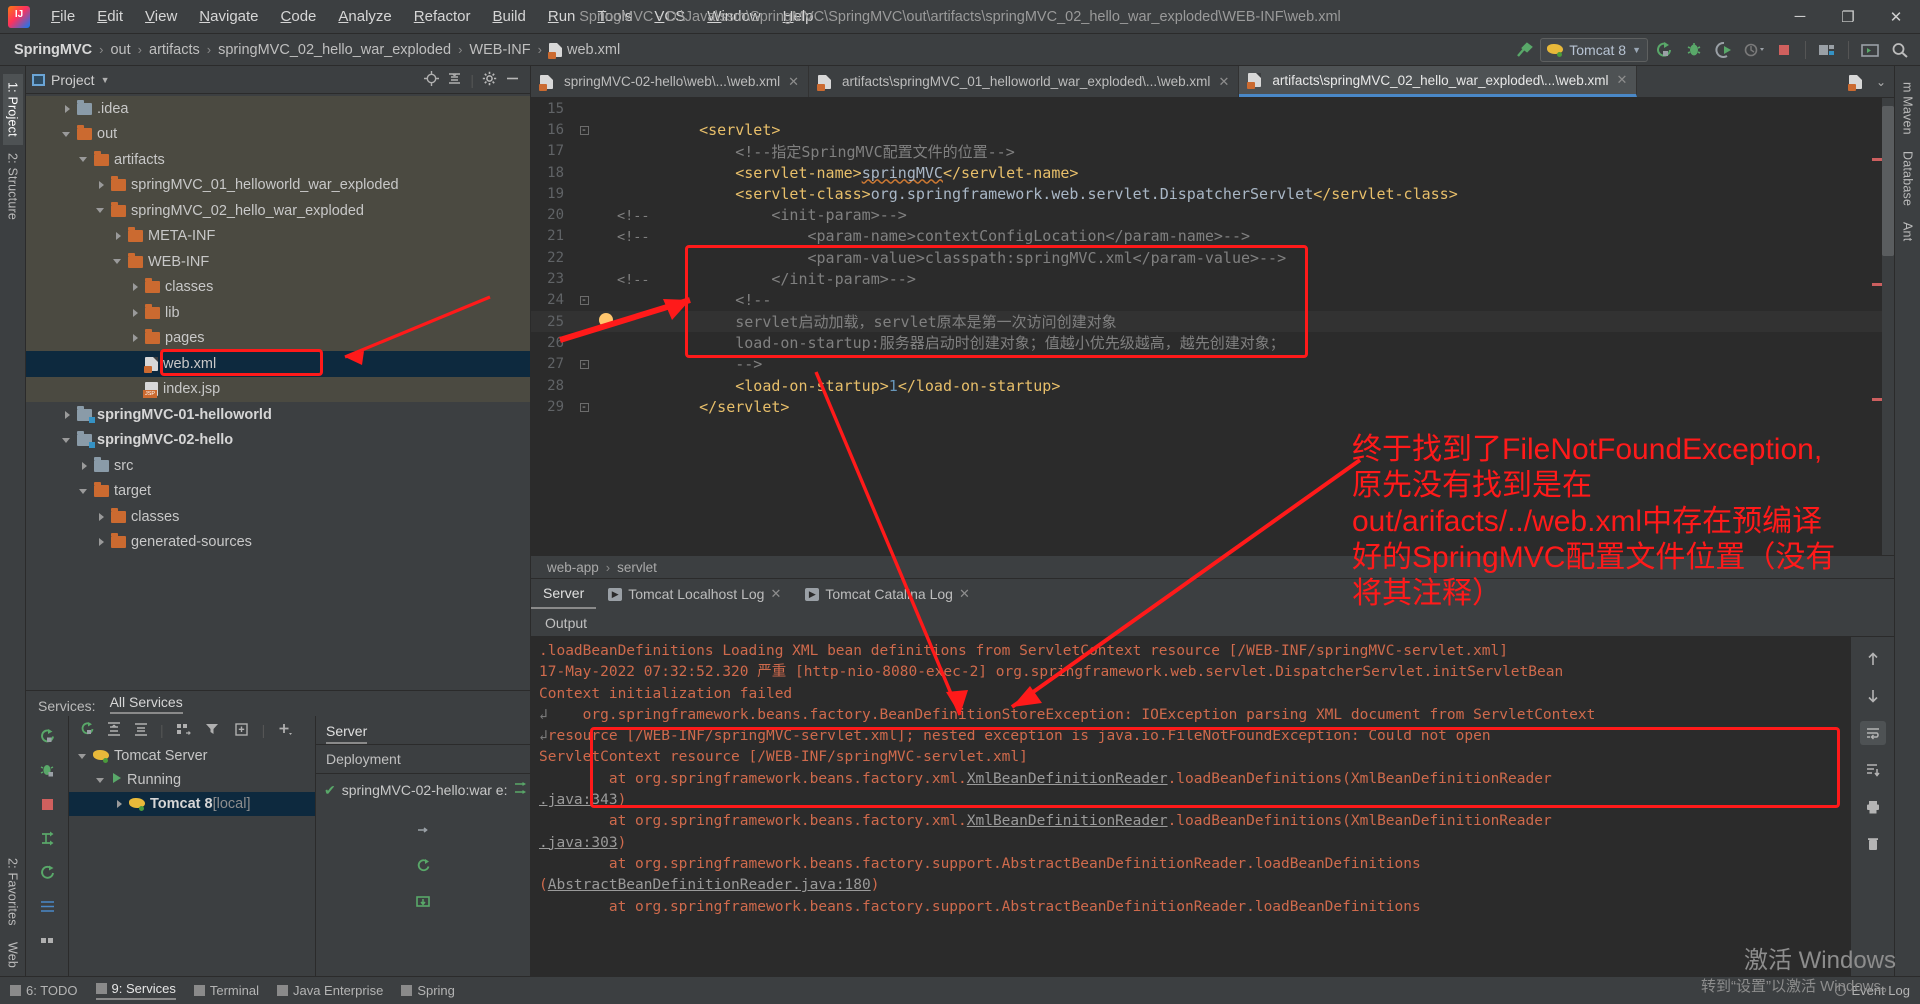 The width and height of the screenshot is (1920, 1004). What do you see at coordinates (1896, 17) in the screenshot?
I see `close-button: ✕` at bounding box center [1896, 17].